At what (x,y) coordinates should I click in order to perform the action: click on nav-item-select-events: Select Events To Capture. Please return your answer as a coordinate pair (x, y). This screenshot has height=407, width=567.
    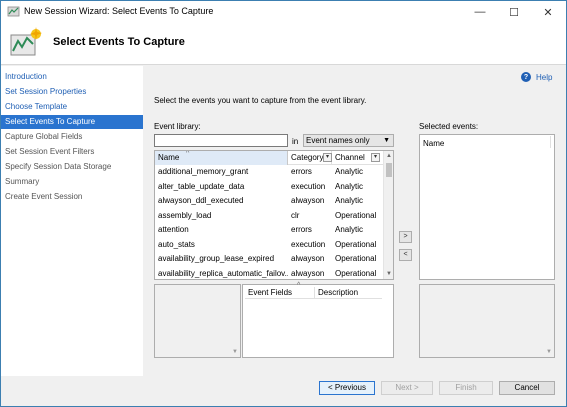
    Looking at the image, I should click on (72, 122).